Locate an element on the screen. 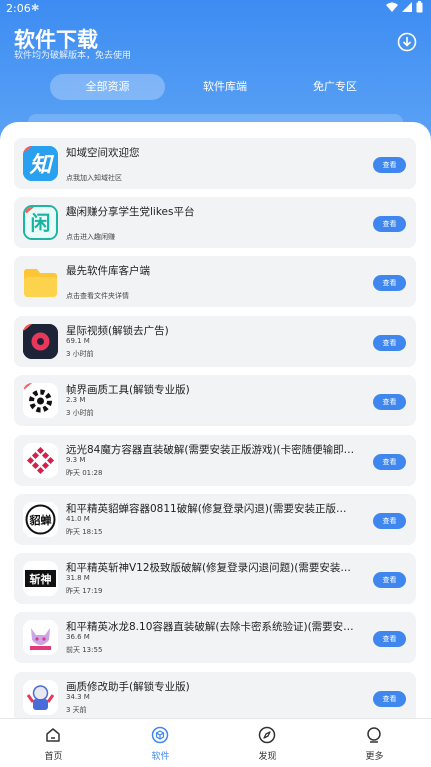 The width and height of the screenshot is (431, 767). nav-home: 首页 is located at coordinates (53, 743).